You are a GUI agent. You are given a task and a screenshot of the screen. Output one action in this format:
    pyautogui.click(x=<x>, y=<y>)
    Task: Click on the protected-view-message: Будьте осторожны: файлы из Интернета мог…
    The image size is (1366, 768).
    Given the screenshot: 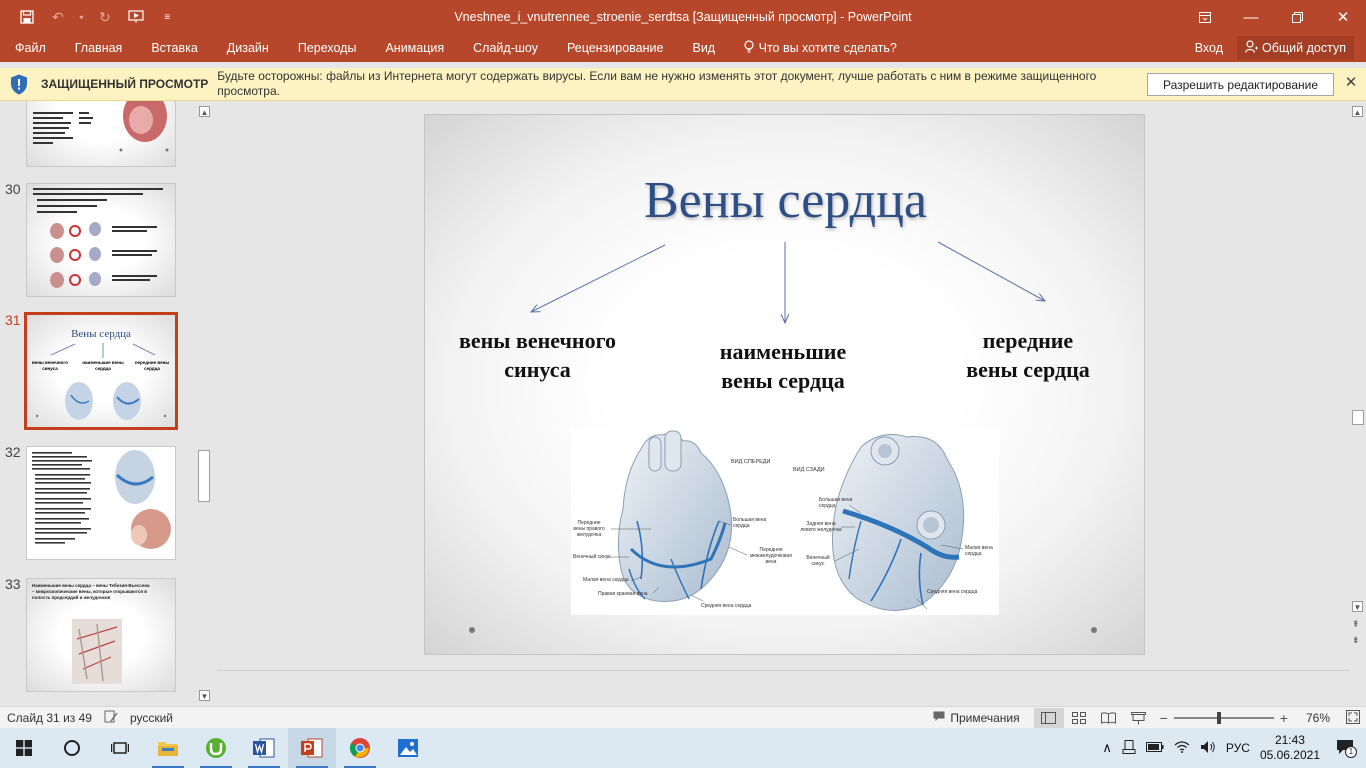 What is the action you would take?
    pyautogui.click(x=657, y=83)
    